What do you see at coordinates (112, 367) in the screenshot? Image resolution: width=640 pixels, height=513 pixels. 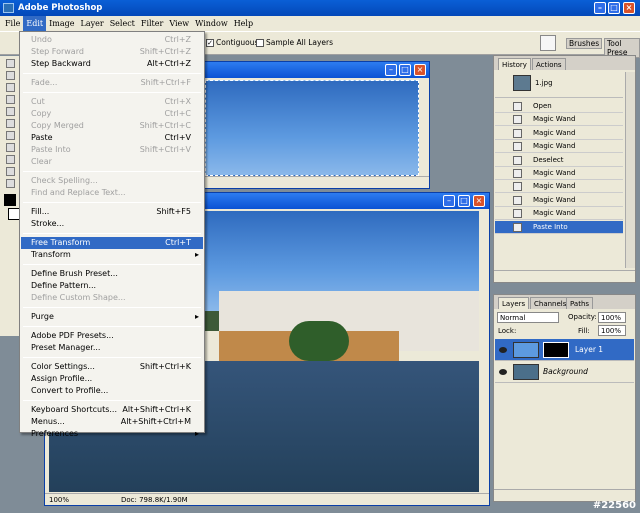 I see `menu-item: Color Settings... Shift+Ctrl+K` at bounding box center [112, 367].